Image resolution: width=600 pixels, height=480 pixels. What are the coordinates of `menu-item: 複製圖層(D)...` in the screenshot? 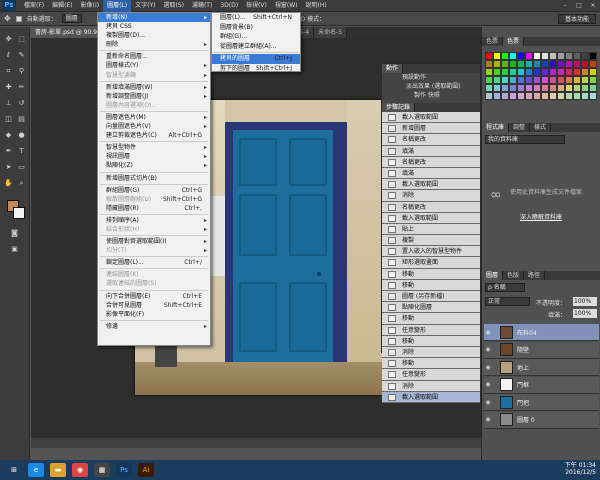 It's located at (154, 35).